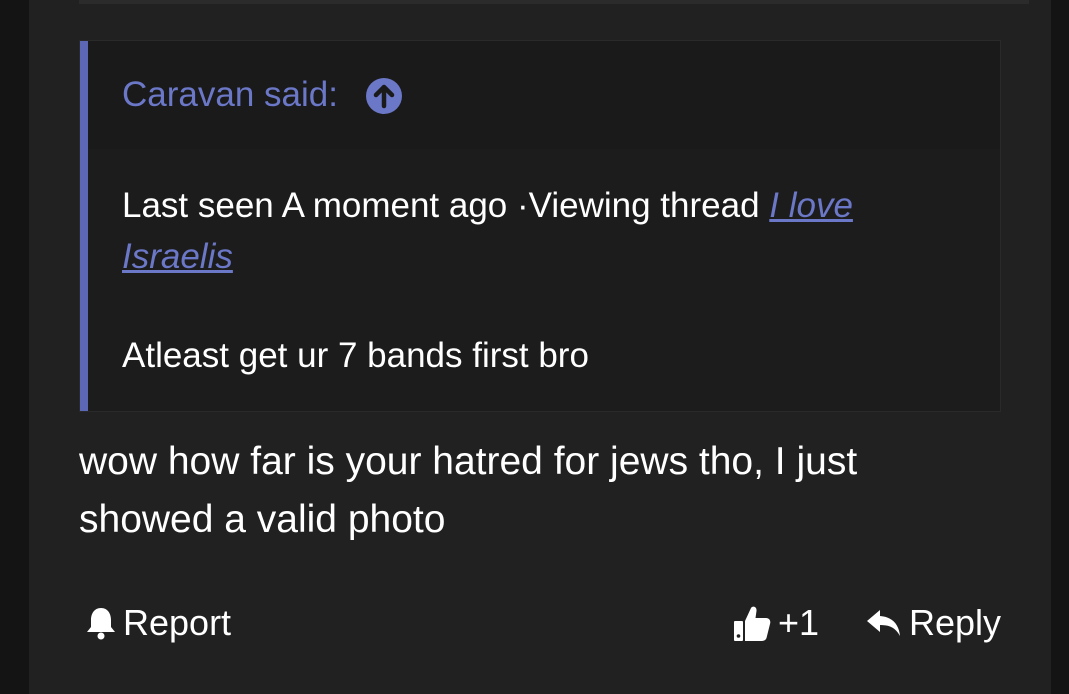 This screenshot has height=694, width=1069. I want to click on thumbs-up-icon, so click(752, 623).